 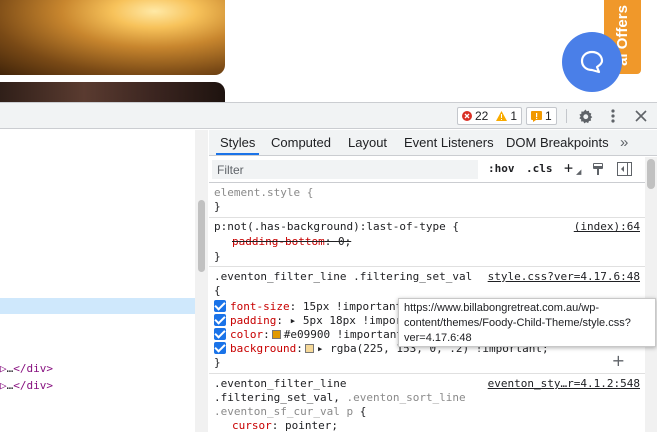 What do you see at coordinates (624, 170) in the screenshot?
I see `toggle-sidebar-icon` at bounding box center [624, 170].